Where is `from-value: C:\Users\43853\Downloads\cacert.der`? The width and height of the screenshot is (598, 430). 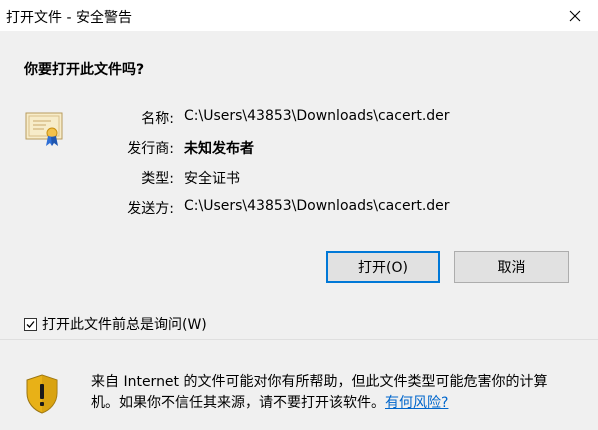 from-value: C:\Users\43853\Downloads\cacert.der is located at coordinates (317, 206).